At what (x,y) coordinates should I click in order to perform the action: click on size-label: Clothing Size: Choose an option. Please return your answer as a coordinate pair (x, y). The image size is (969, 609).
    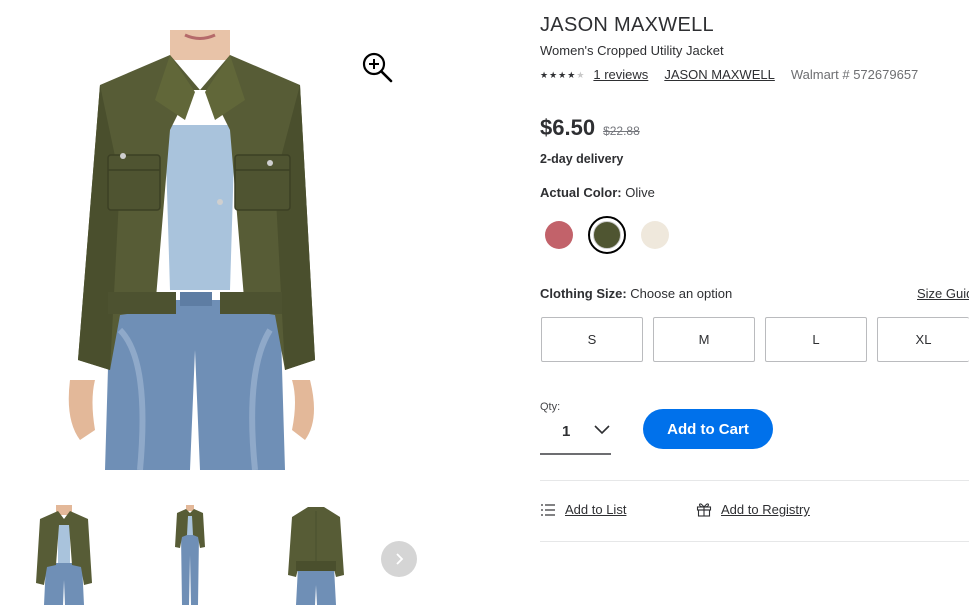
    Looking at the image, I should click on (636, 293).